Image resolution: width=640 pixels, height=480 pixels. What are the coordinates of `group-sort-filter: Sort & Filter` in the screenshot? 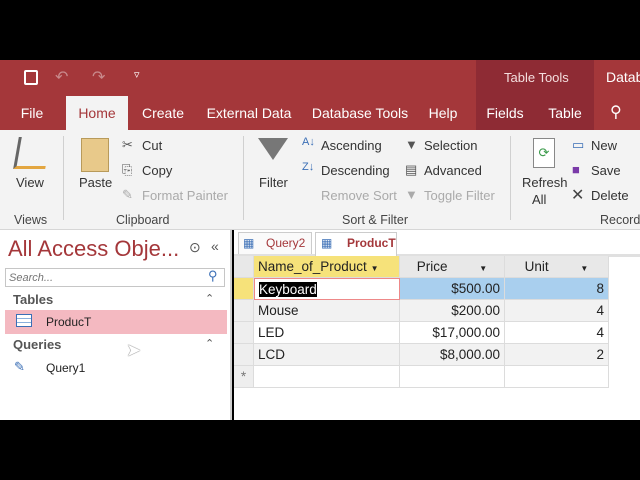 It's located at (375, 220).